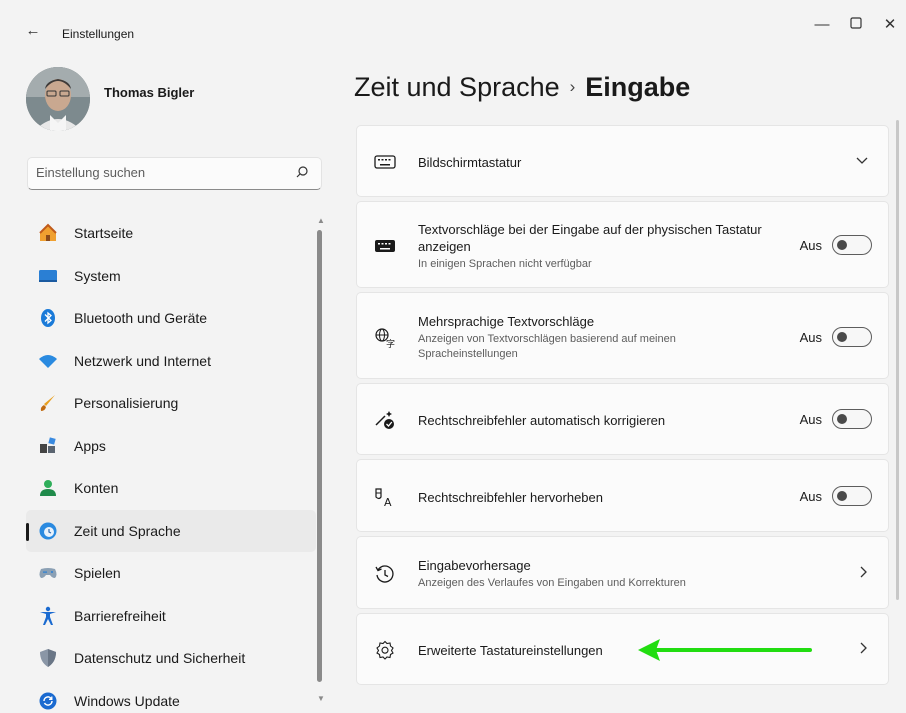  Describe the element at coordinates (27, 531) in the screenshot. I see `active-indicator` at that location.